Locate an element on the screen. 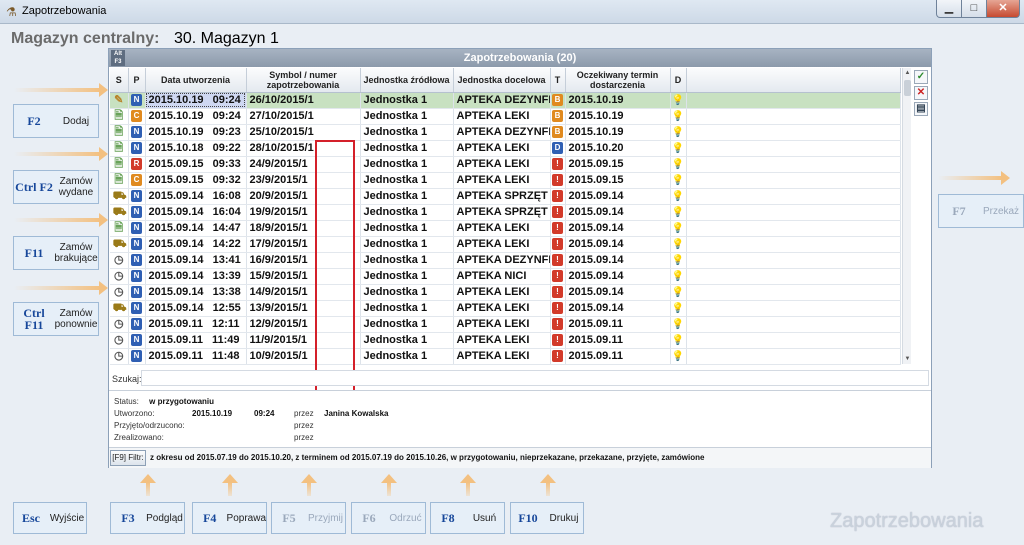 This screenshot has width=1024, height=545. col-header-d: D is located at coordinates (678, 80).